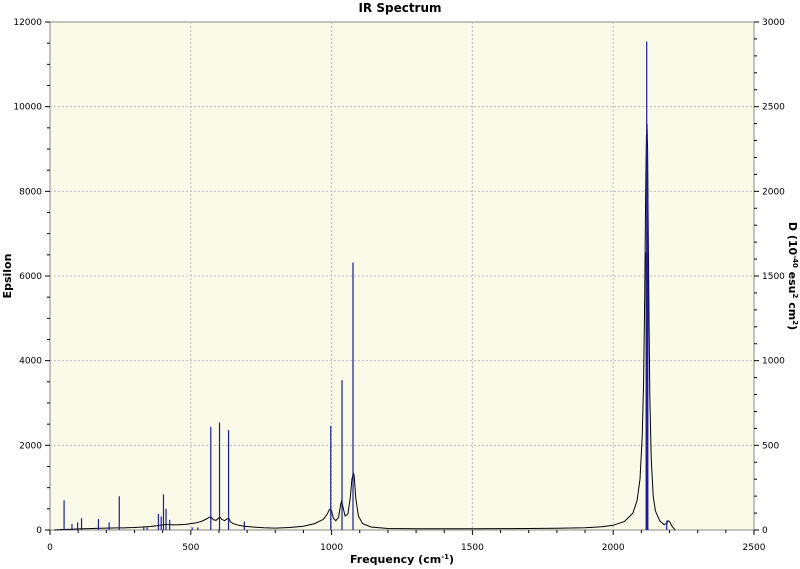 The width and height of the screenshot is (800, 569). What do you see at coordinates (30, 362) in the screenshot?
I see `y-tick-label: 4000` at bounding box center [30, 362].